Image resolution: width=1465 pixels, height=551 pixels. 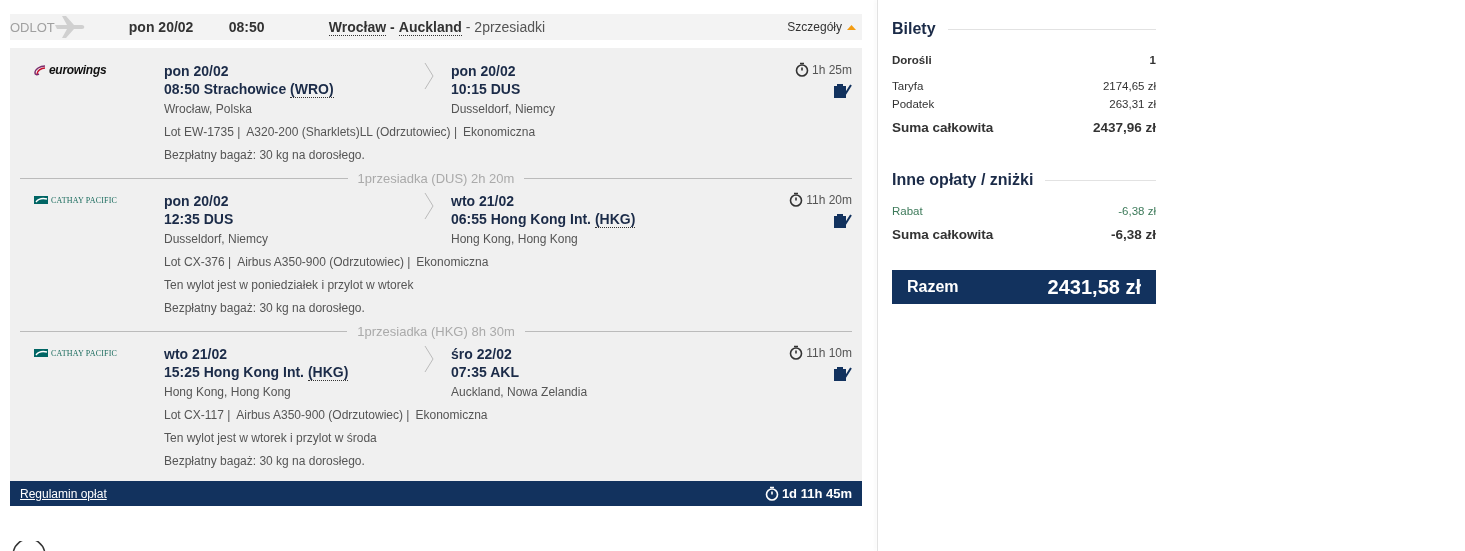 What do you see at coordinates (1129, 86) in the screenshot?
I see `price-value: 2174,65 zł` at bounding box center [1129, 86].